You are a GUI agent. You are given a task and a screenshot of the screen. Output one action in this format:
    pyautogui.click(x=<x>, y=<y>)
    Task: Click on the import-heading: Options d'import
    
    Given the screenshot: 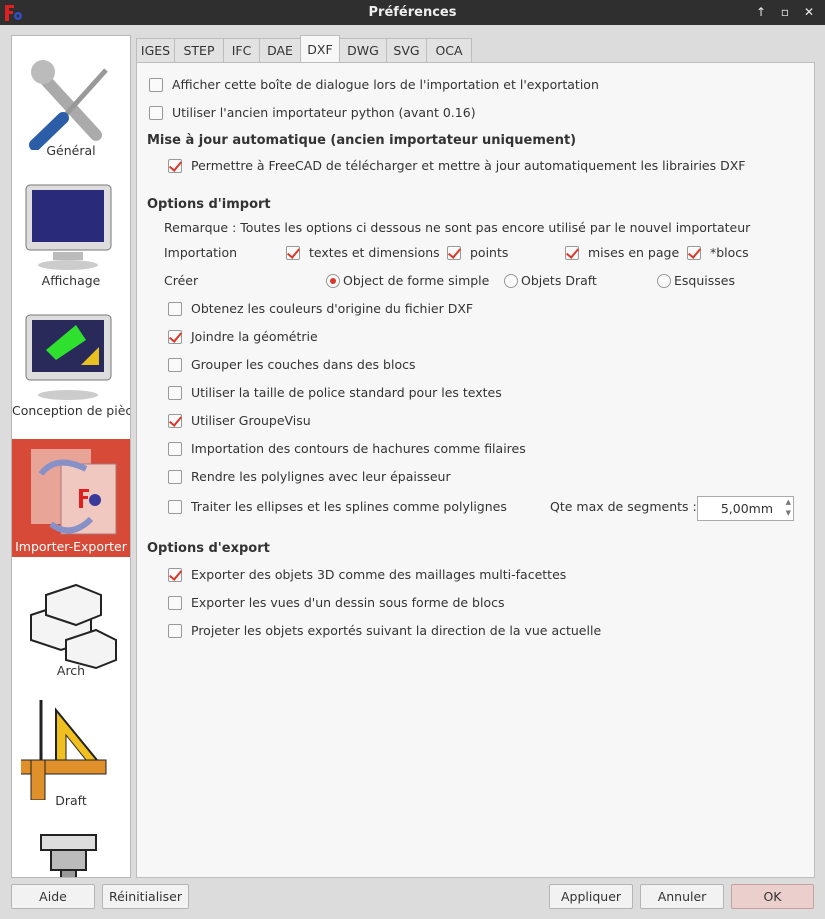 What is the action you would take?
    pyautogui.click(x=209, y=204)
    